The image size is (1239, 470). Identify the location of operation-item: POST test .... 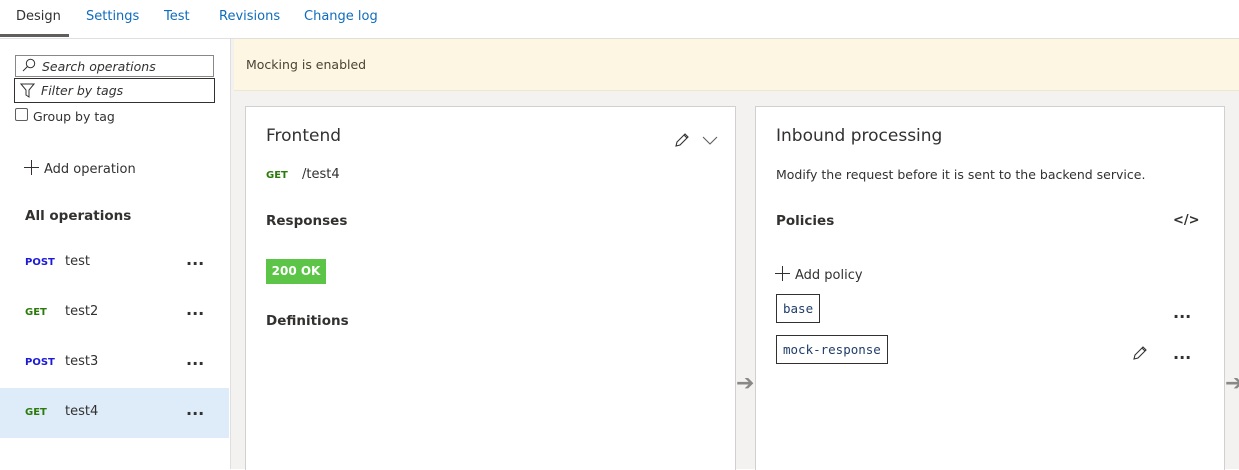
(114, 263).